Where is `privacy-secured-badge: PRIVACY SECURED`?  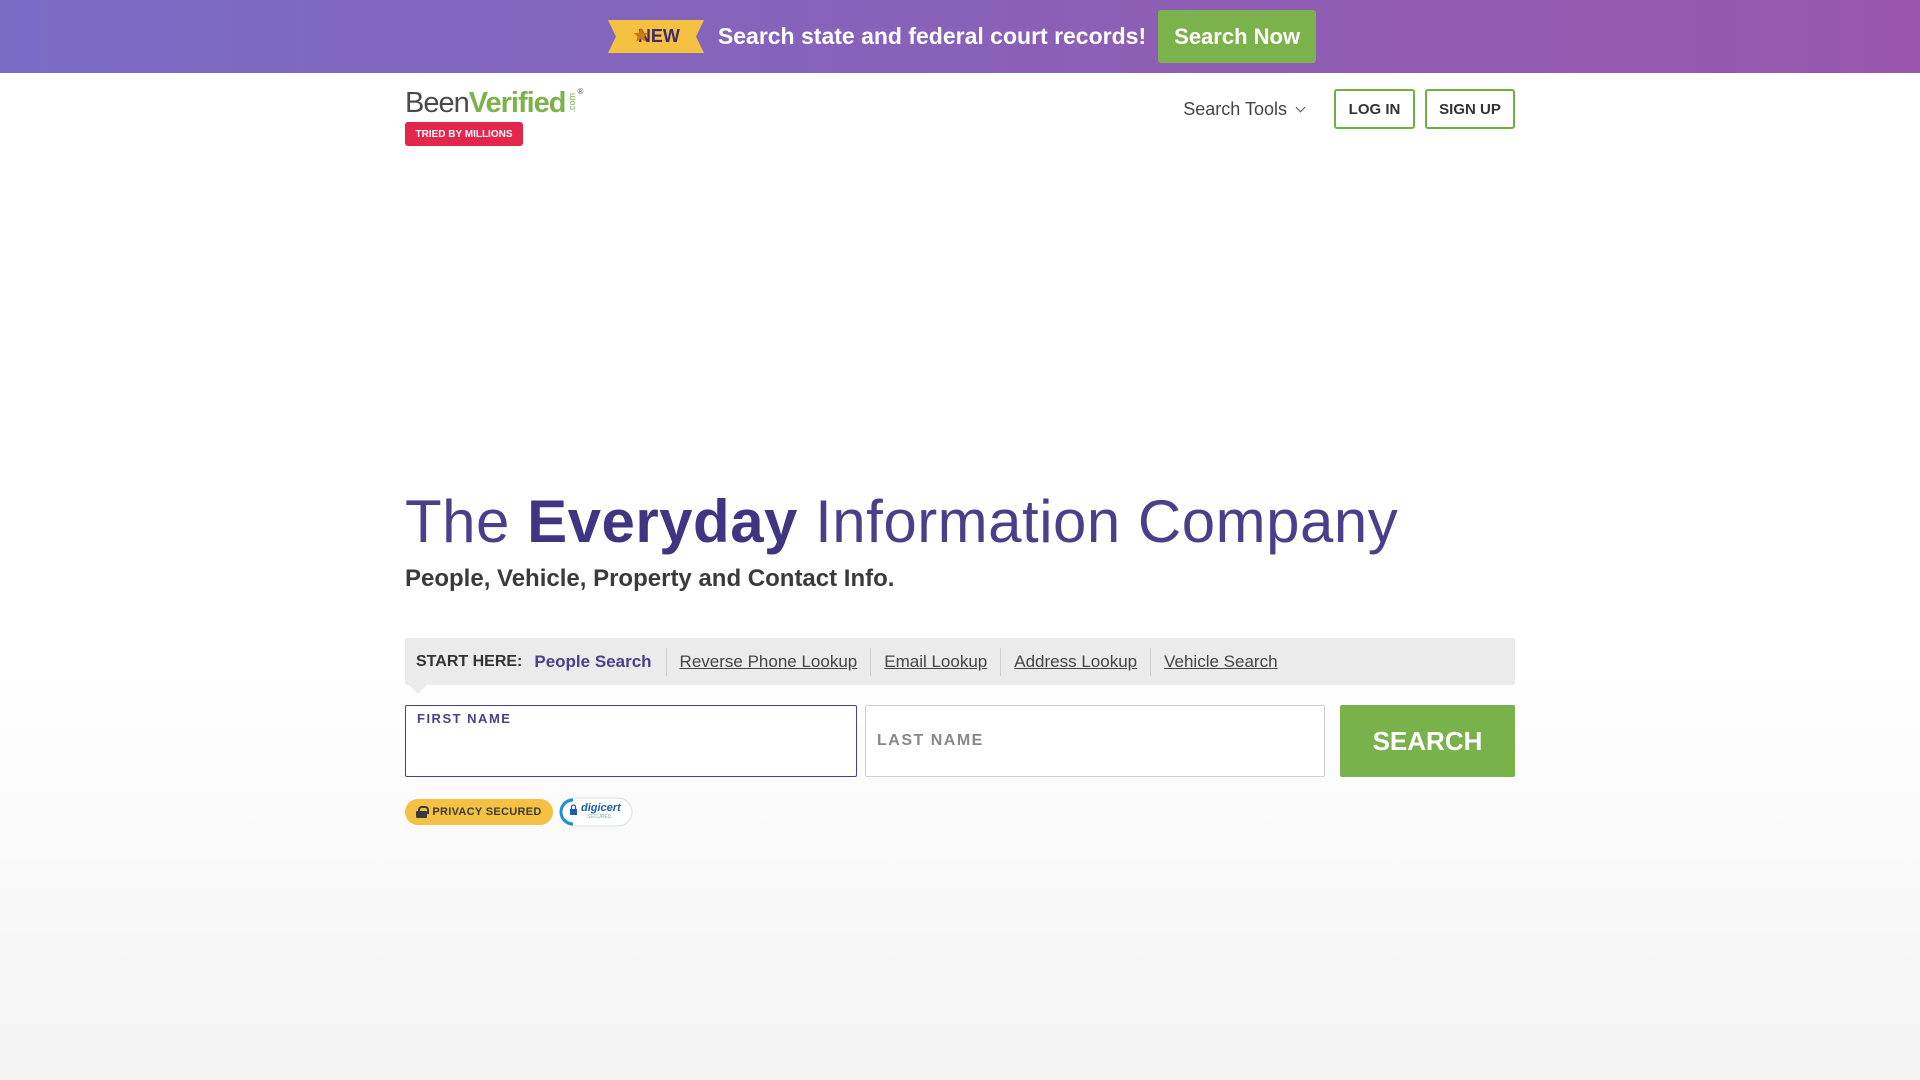 privacy-secured-badge: PRIVACY SECURED is located at coordinates (479, 812).